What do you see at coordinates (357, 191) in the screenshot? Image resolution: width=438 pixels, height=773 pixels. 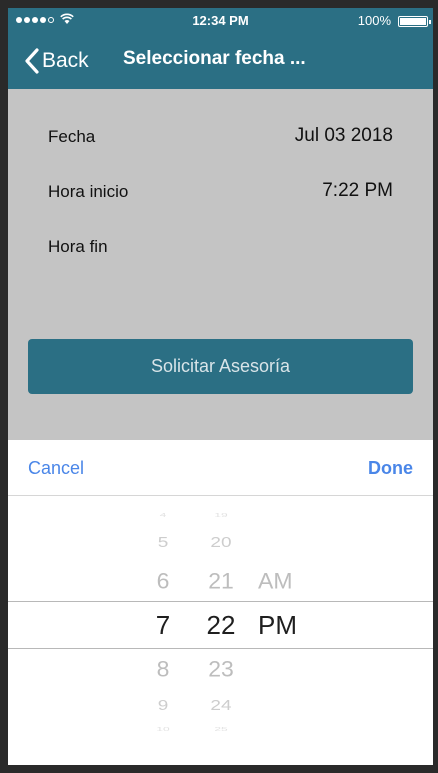 I see `hora-inicio-value: 7:22 PM` at bounding box center [357, 191].